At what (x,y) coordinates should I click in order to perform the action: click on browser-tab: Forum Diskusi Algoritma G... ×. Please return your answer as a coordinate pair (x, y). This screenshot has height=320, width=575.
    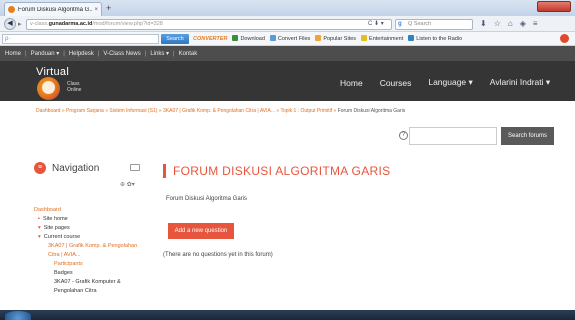
    Looking at the image, I should click on (53, 9).